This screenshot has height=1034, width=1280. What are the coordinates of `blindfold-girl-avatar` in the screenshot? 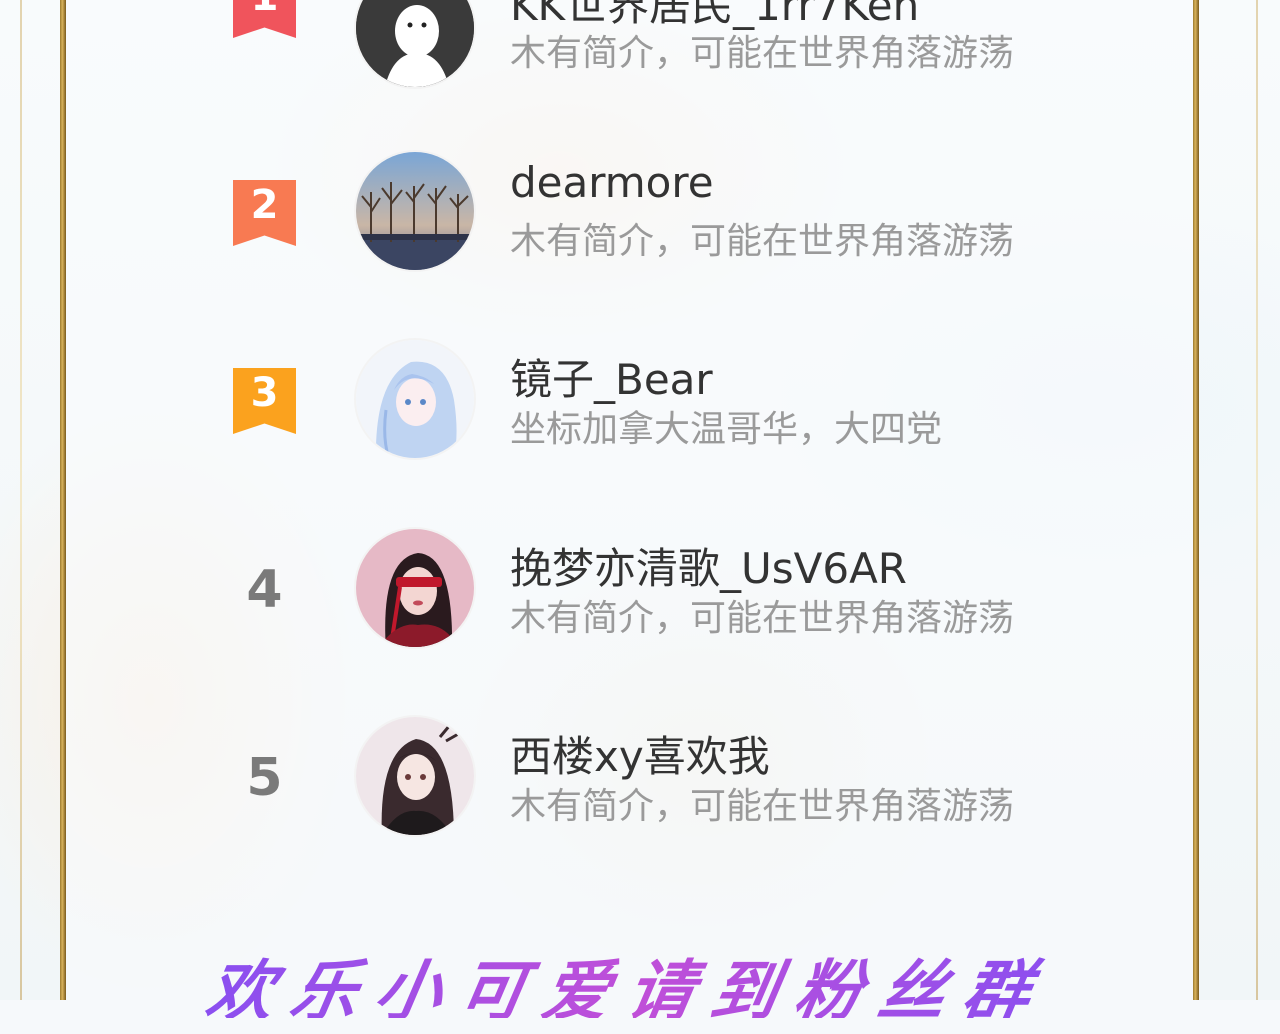 It's located at (415, 588).